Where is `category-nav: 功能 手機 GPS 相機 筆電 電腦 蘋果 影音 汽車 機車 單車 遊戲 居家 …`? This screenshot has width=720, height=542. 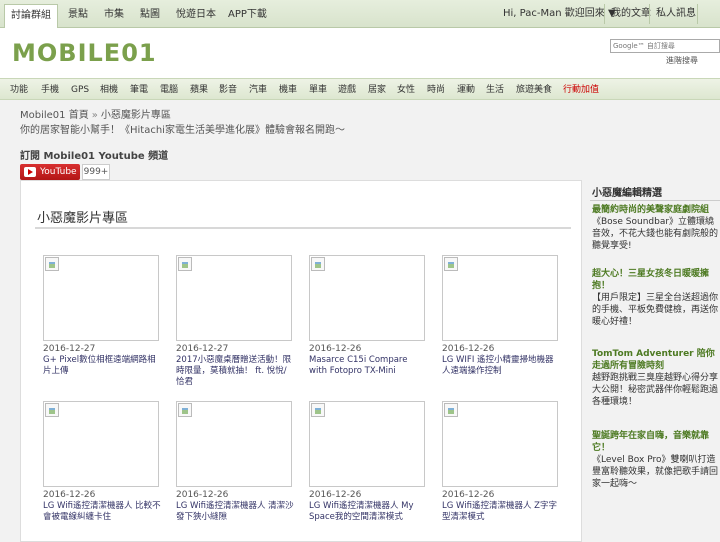 category-nav: 功能 手機 GPS 相機 筆電 電腦 蘋果 影音 汽車 機車 單車 遊戲 居家 … is located at coordinates (360, 89).